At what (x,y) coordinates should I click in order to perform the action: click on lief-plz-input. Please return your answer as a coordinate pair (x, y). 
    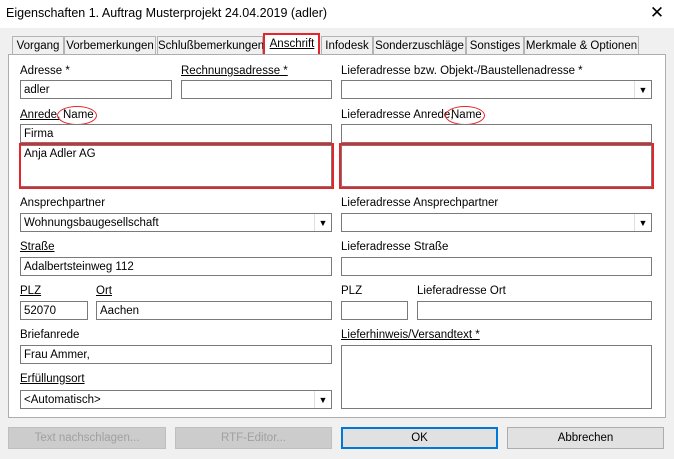
    Looking at the image, I should click on (374, 310).